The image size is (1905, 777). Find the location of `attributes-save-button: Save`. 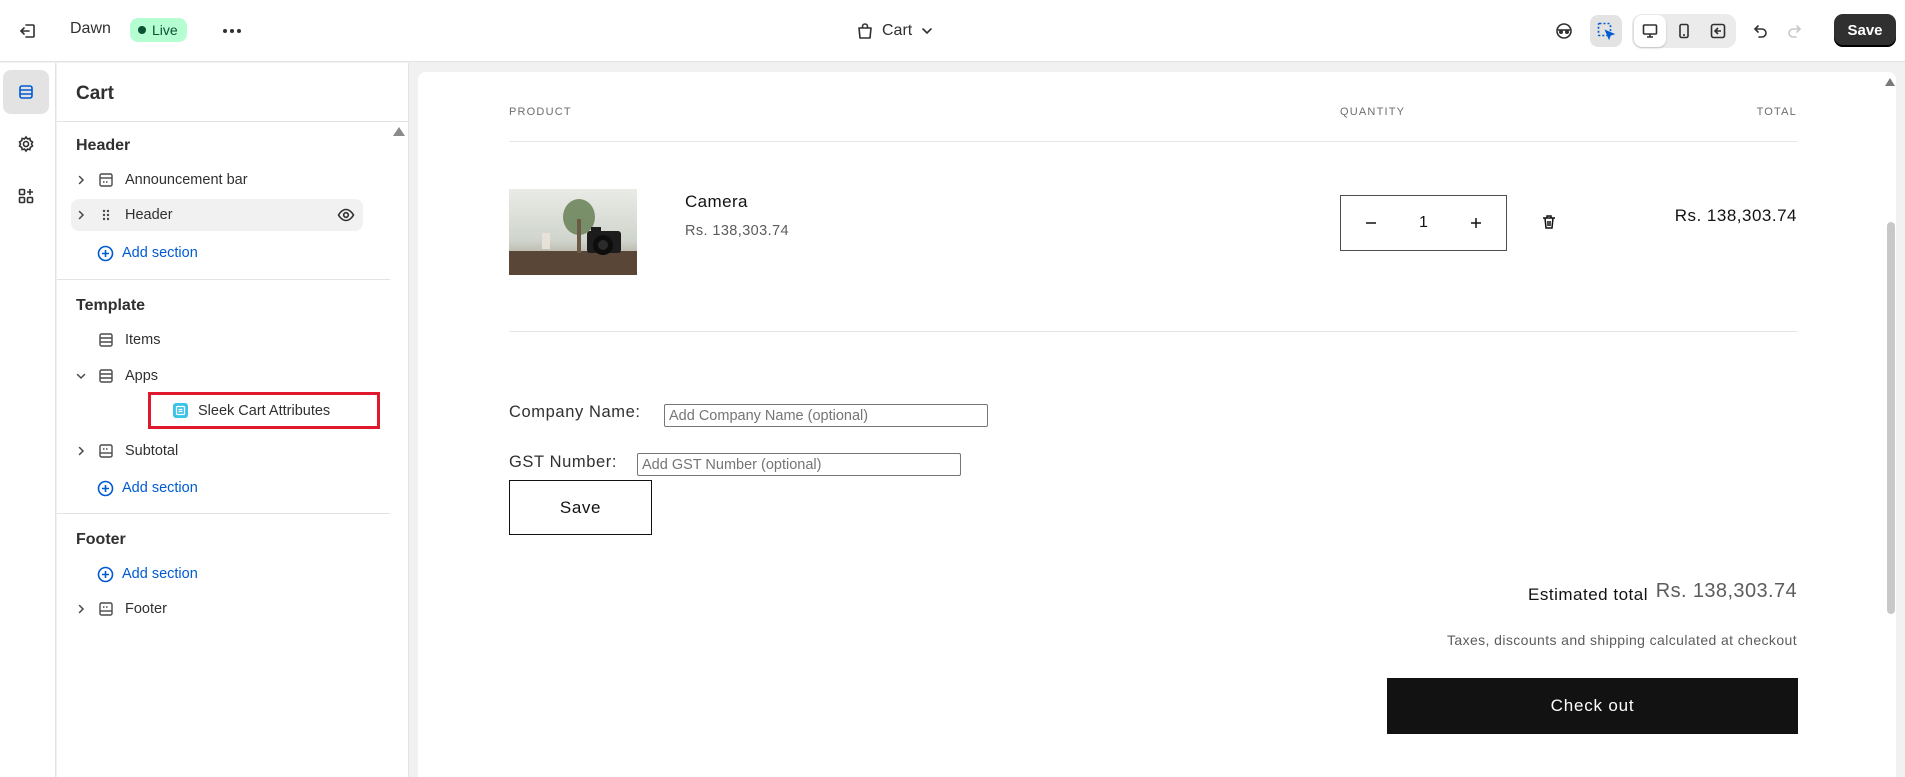

attributes-save-button: Save is located at coordinates (580, 507).